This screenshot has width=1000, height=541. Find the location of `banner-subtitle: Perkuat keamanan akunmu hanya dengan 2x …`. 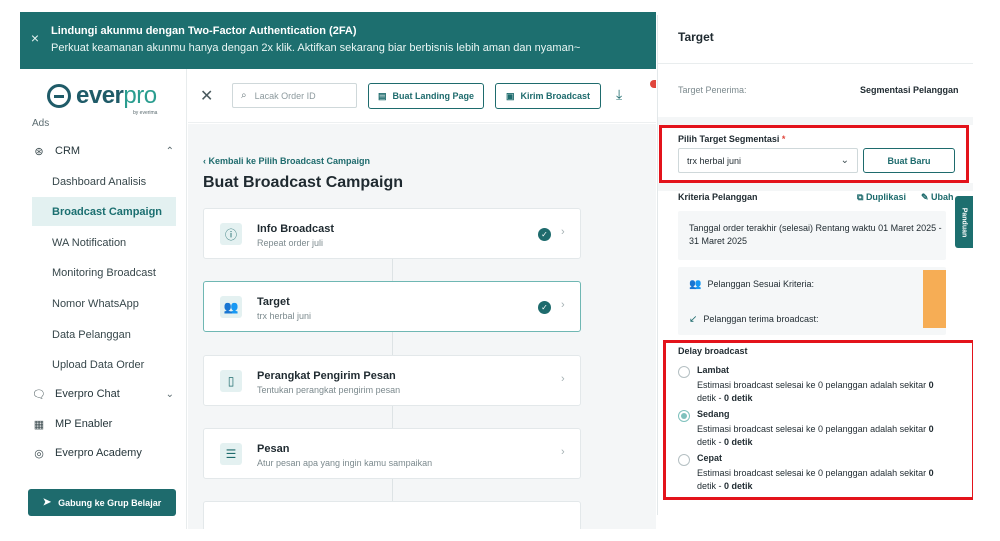

banner-subtitle: Perkuat keamanan akunmu hanya dengan 2x … is located at coordinates (316, 48).